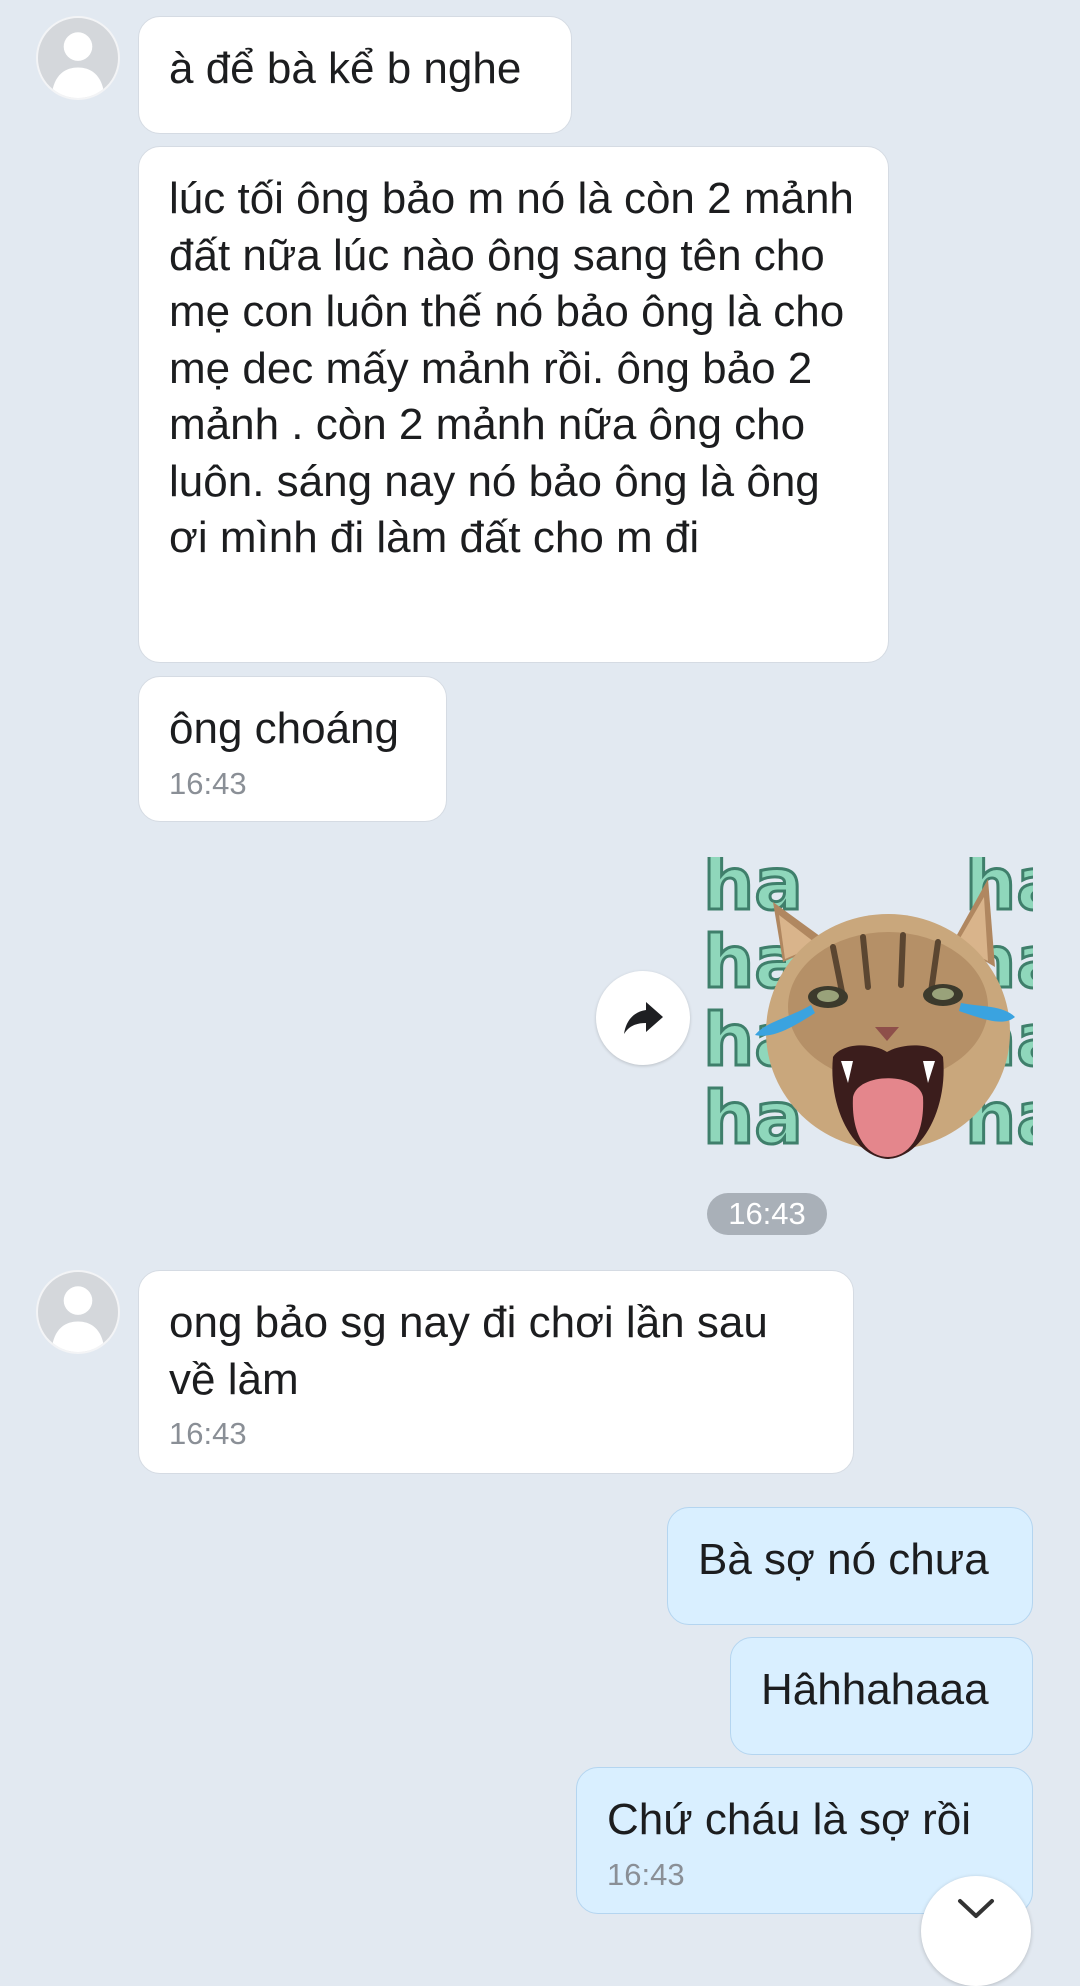  I want to click on incoming-message-bubble: ông choáng 16:43, so click(292, 749).